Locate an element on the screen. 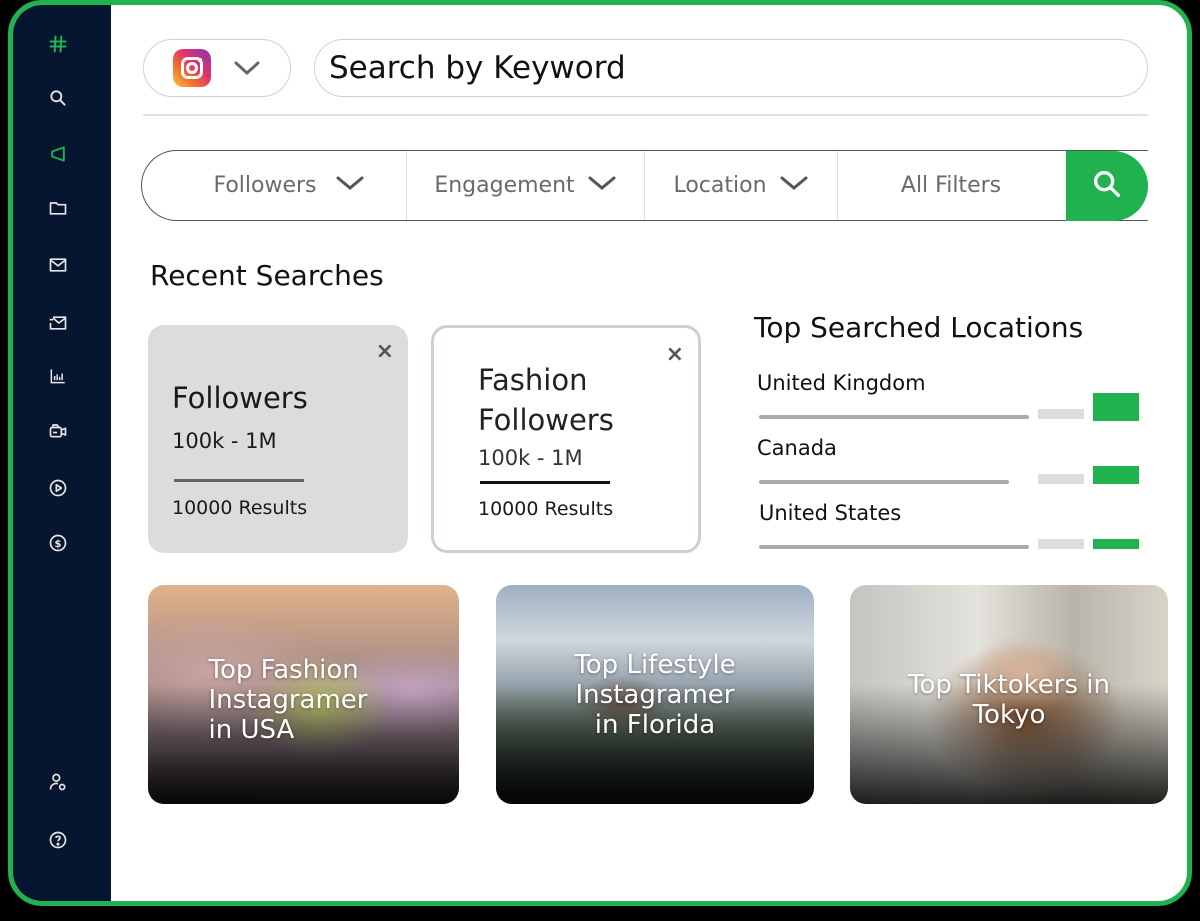 Image resolution: width=1200 pixels, height=921 pixels. tile-title: Top Lifestyle Instagramer in Florida is located at coordinates (655, 694).